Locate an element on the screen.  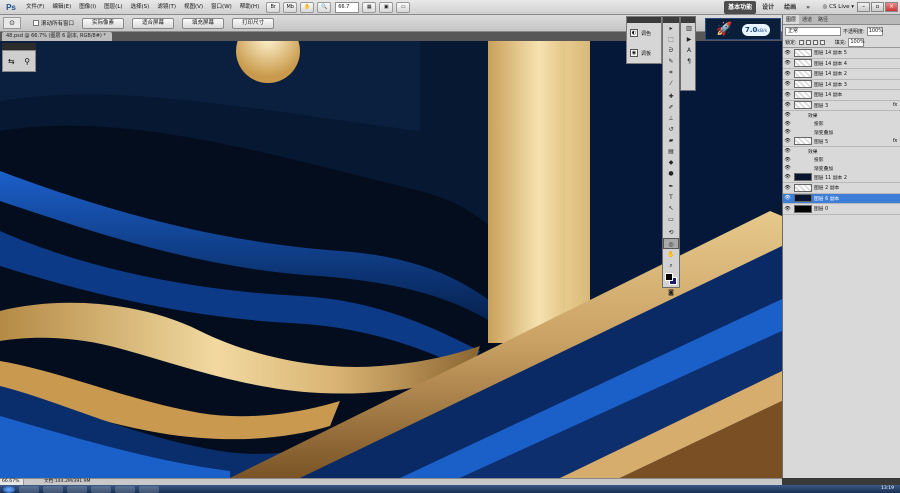
layer-row: 👁 图层 14 副本 is located at coordinates (841, 95).